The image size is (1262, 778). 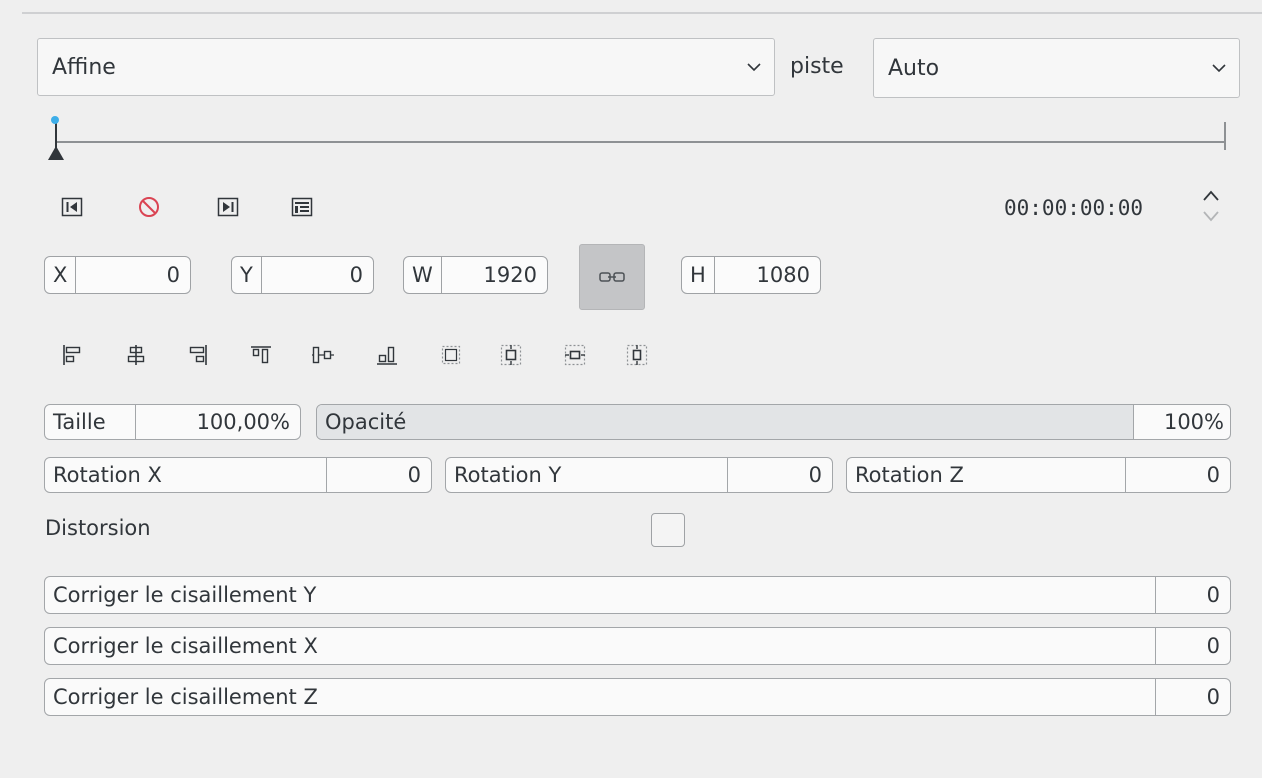 I want to click on opacity-slider: Opacité 100%, so click(x=773, y=422).